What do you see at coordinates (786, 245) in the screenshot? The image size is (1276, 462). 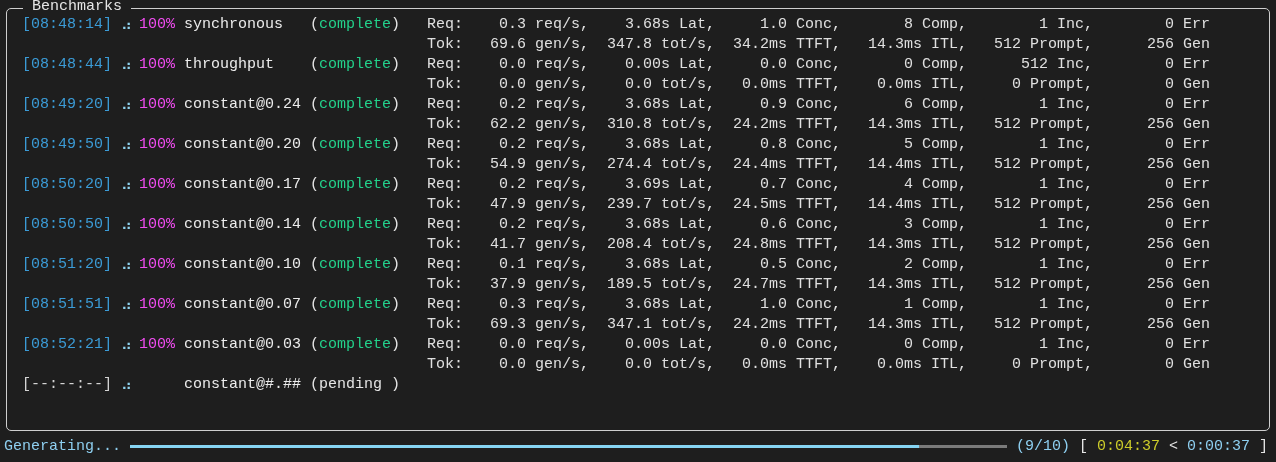 I see `stat-value: 24.8ms TTFT,` at bounding box center [786, 245].